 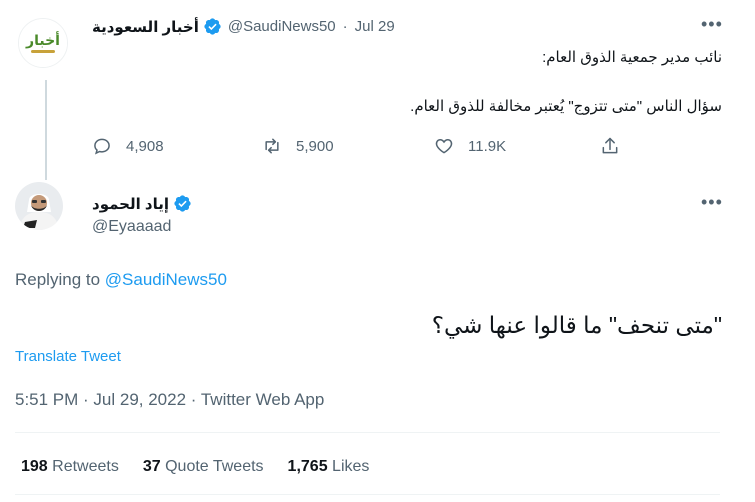 I want to click on like-icon, so click(x=444, y=146).